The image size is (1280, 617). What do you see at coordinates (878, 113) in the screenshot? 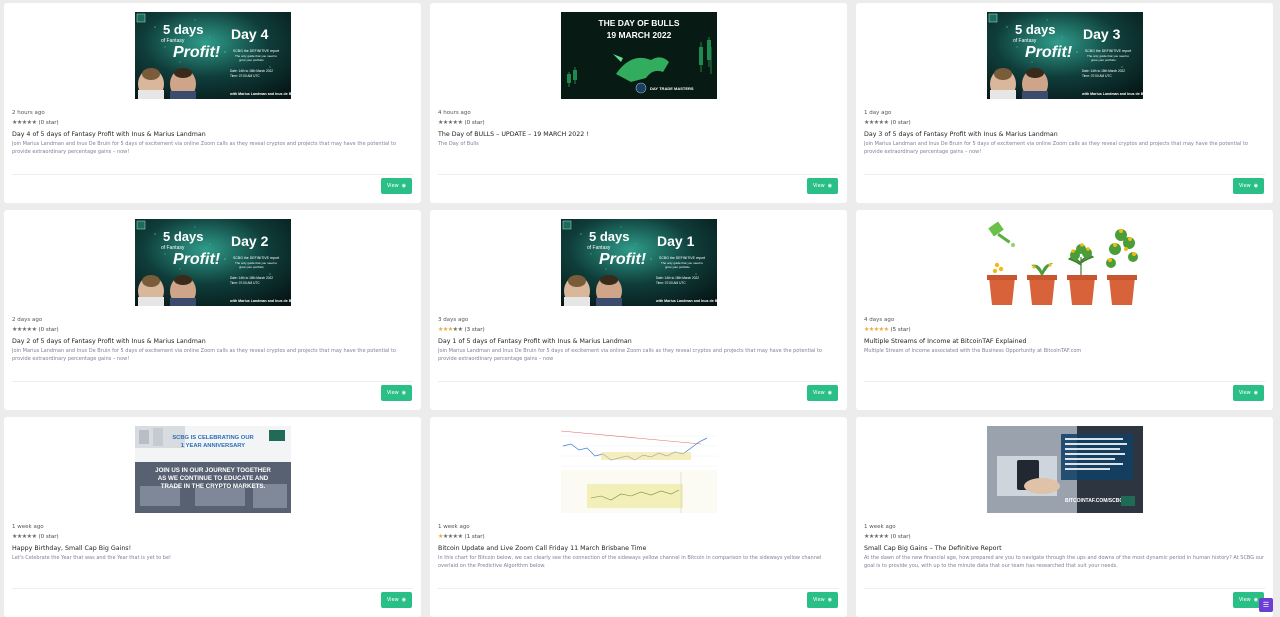
I see `posted-time: 1 day ago` at bounding box center [878, 113].